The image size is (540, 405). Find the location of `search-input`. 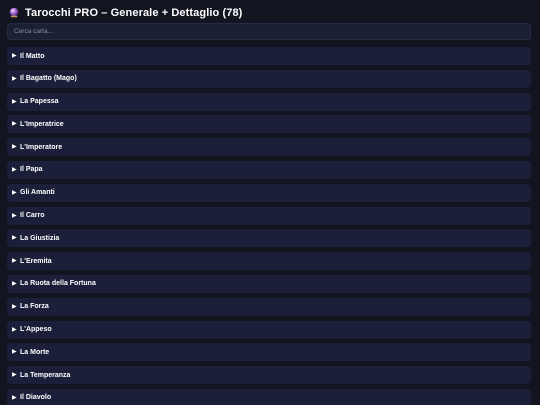

search-input is located at coordinates (269, 31).